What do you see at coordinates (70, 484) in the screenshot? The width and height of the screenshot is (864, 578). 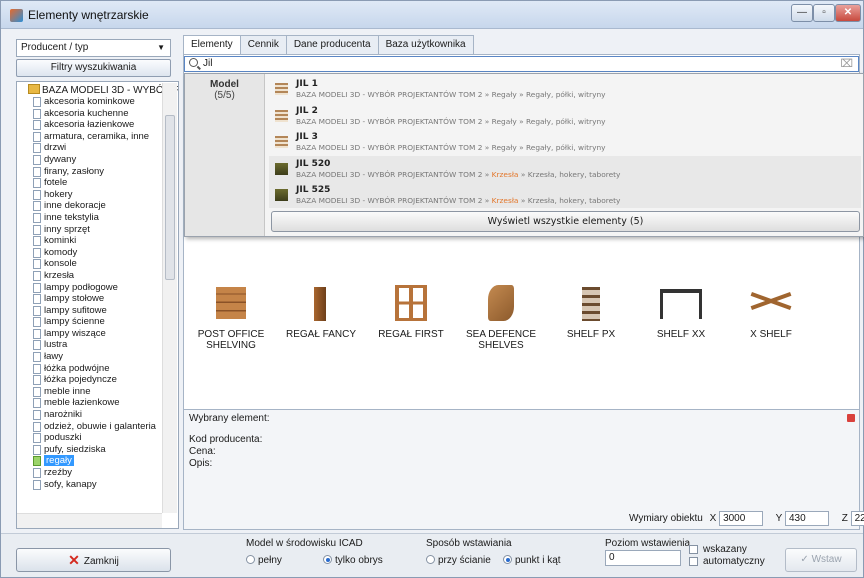 I see `tree-item-label: sofy, kanapy` at bounding box center [70, 484].